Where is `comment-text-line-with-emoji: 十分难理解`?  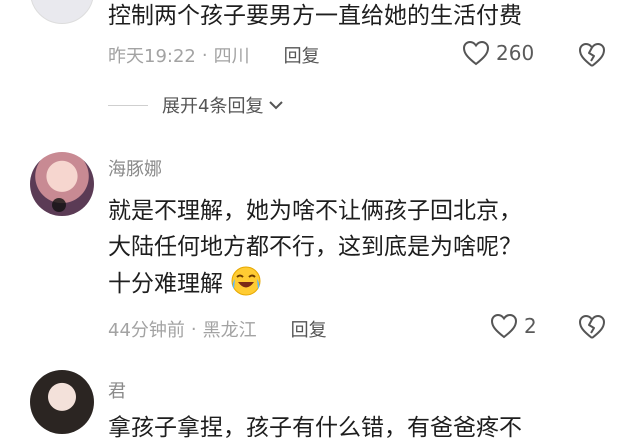
comment-text-line-with-emoji: 十分难理解 is located at coordinates (185, 283).